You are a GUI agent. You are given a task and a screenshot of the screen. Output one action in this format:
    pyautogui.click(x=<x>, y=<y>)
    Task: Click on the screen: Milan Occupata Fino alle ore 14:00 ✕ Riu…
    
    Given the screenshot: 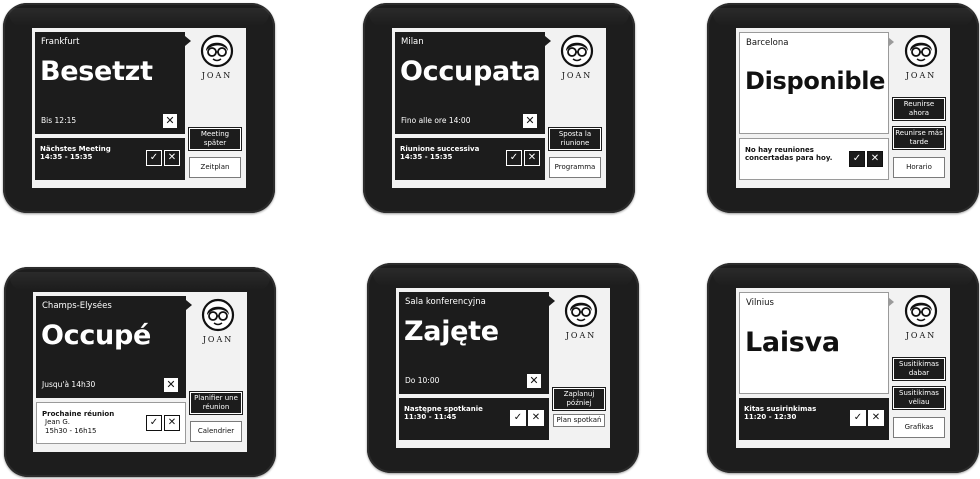 What is the action you would take?
    pyautogui.click(x=499, y=108)
    